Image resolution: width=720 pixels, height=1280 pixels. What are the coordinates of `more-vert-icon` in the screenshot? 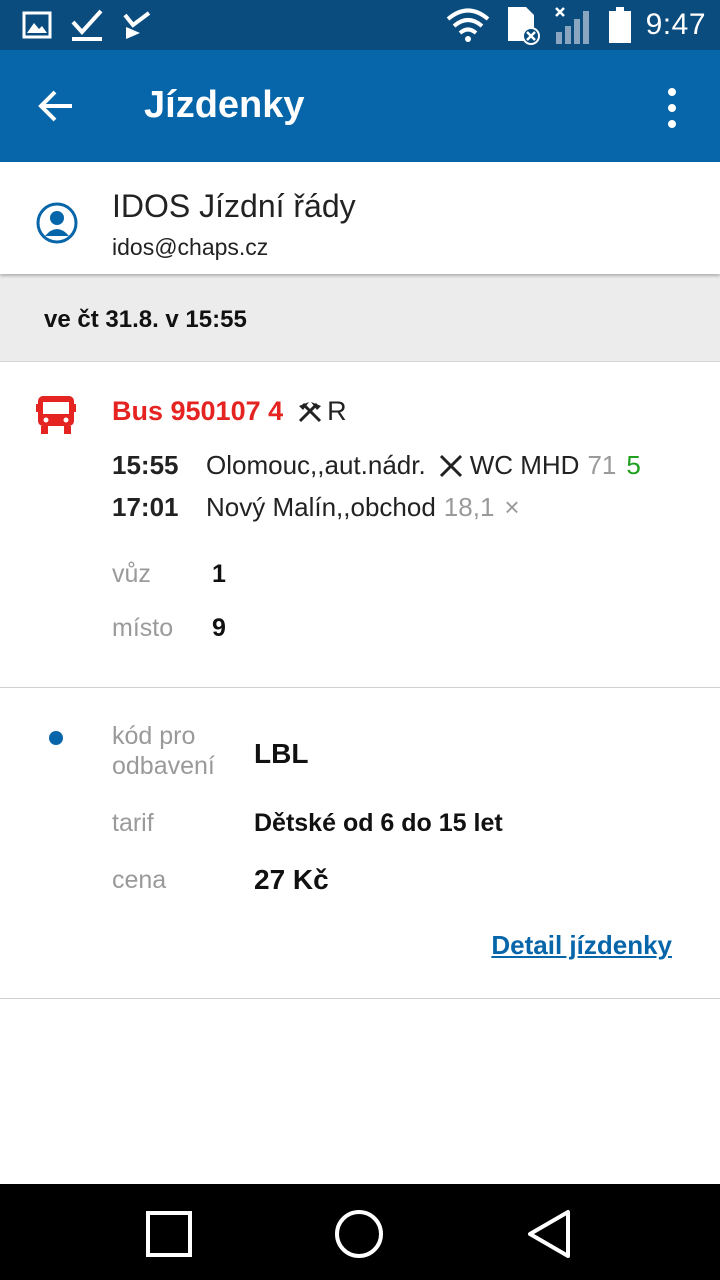 It's located at (672, 92).